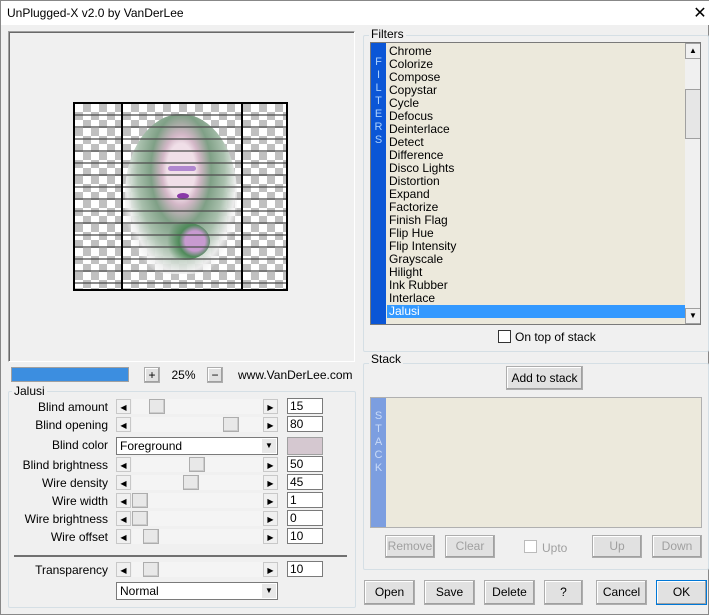 The width and height of the screenshot is (709, 615). I want to click on filter-scrollbar: ▲ ▼, so click(692, 183).